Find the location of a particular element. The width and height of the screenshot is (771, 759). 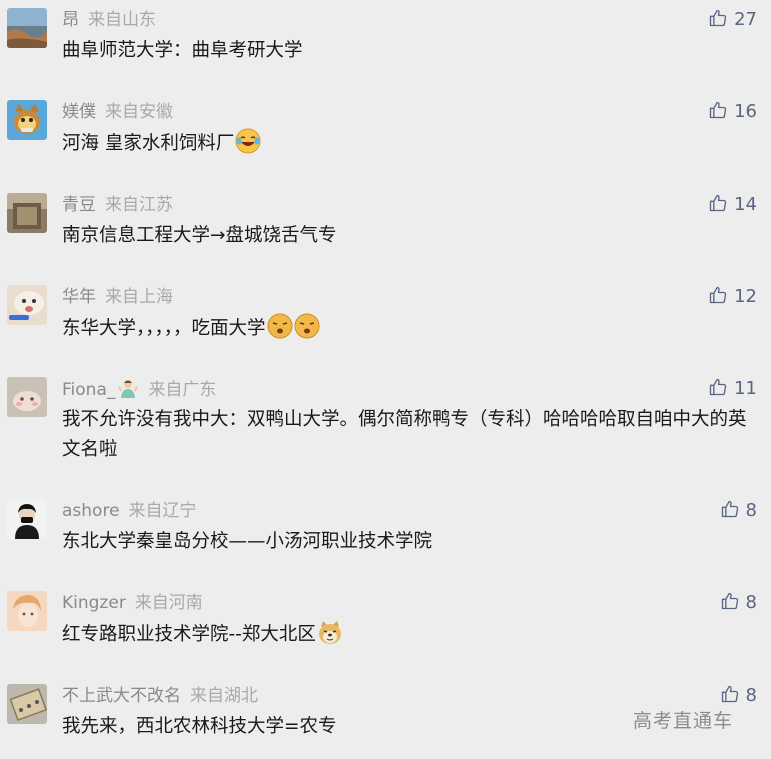

username: ashore is located at coordinates (91, 511).